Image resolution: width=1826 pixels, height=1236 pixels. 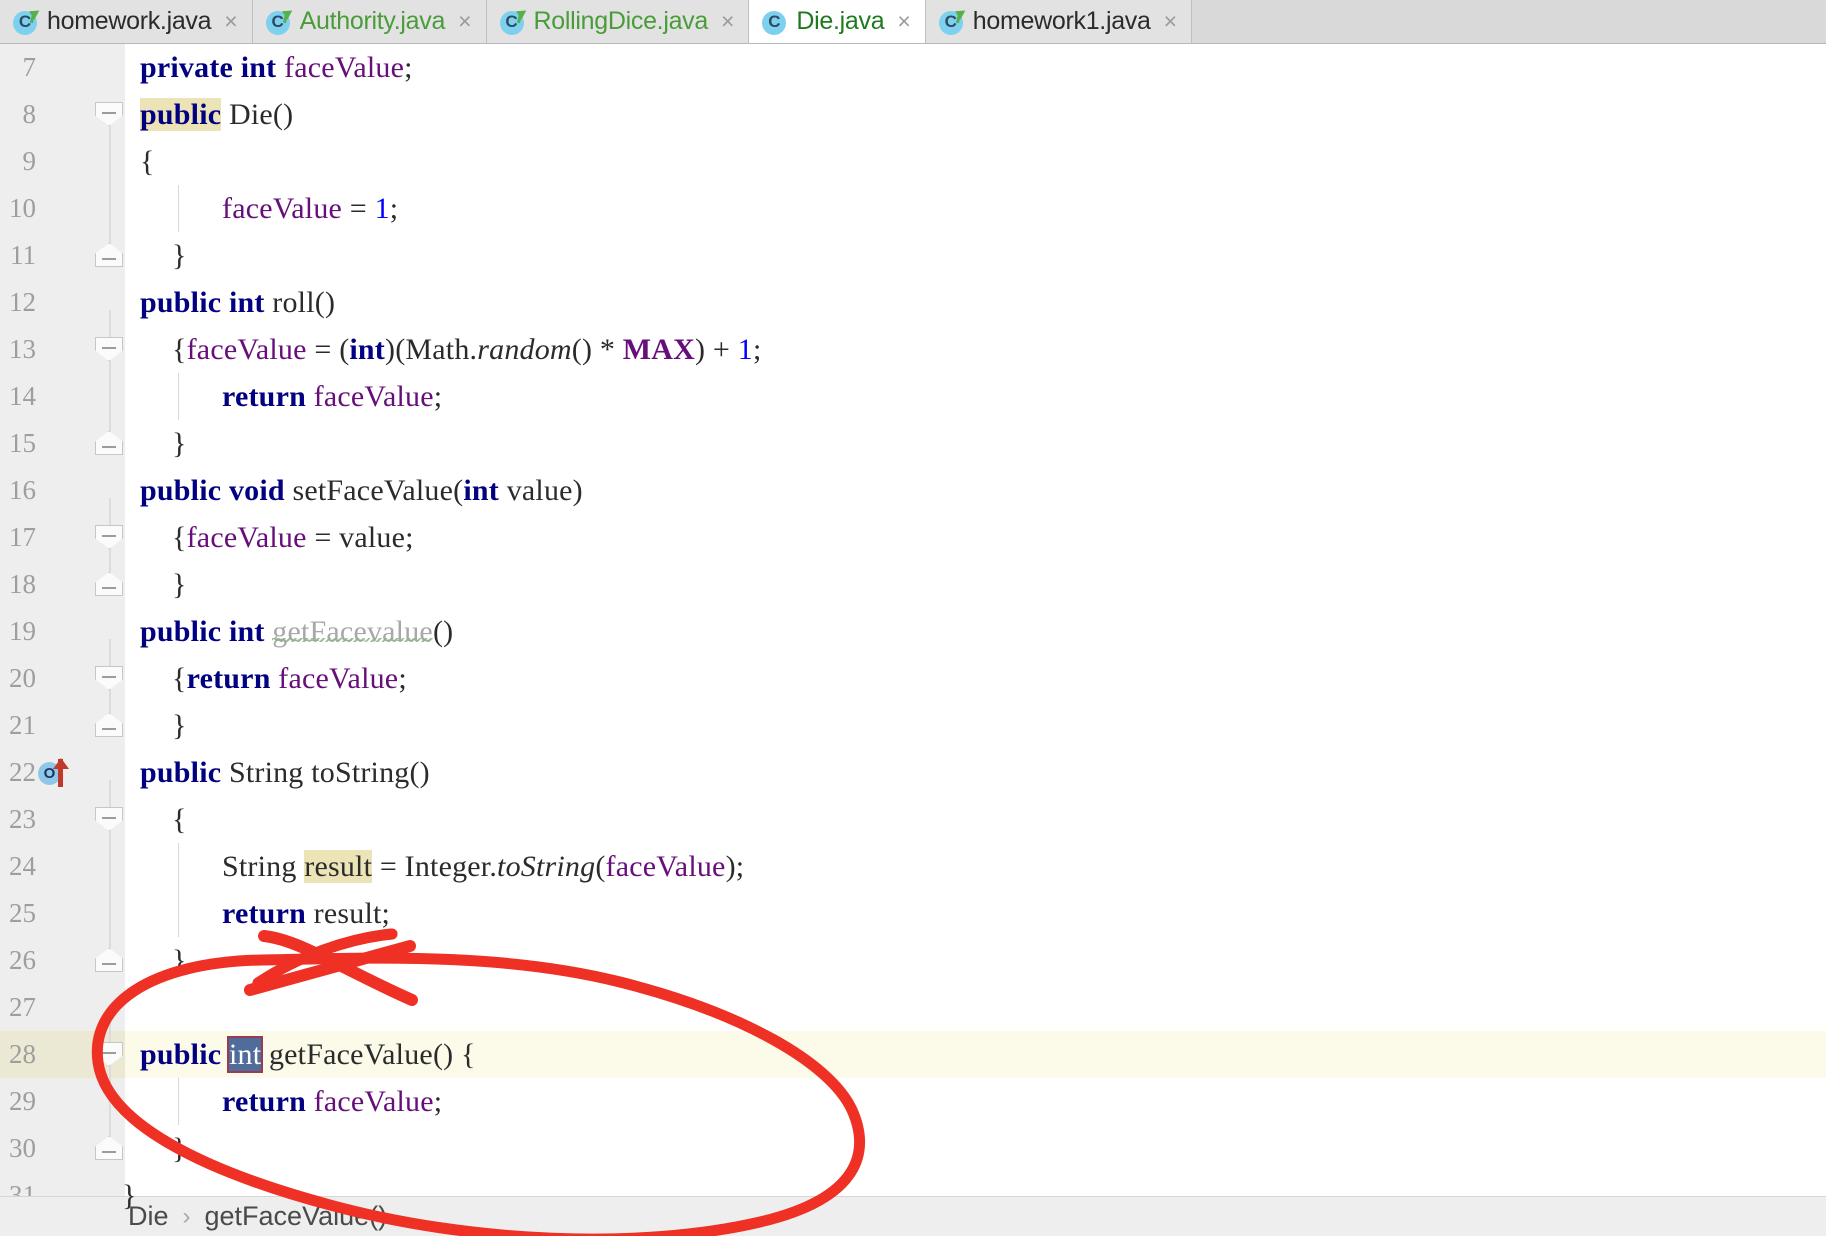 I want to click on code-line: 9 {, so click(x=913, y=161).